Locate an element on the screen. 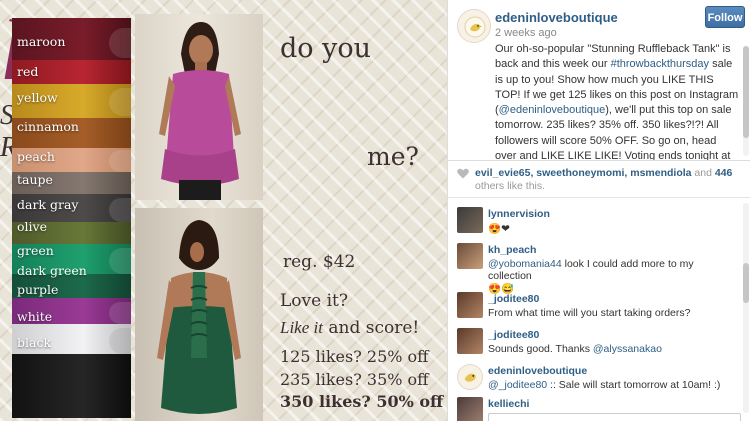 The image size is (750, 421). color-label-red: red is located at coordinates (28, 71).